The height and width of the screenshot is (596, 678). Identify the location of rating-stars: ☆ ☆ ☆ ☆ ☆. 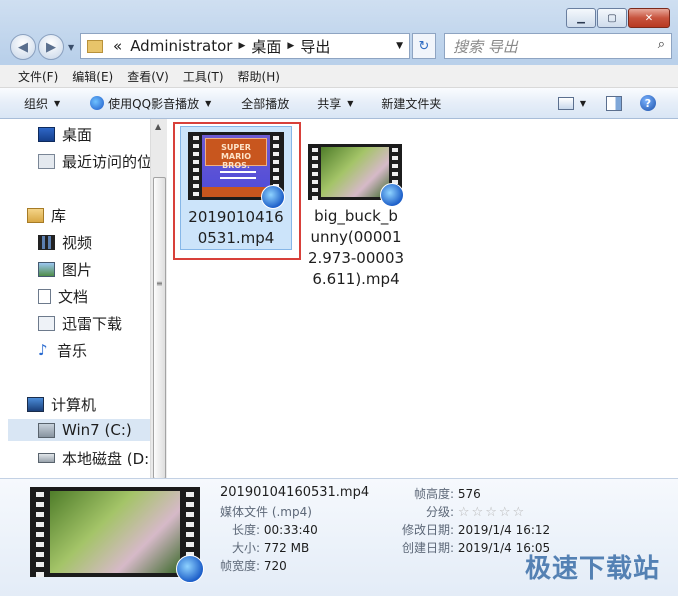
(492, 512).